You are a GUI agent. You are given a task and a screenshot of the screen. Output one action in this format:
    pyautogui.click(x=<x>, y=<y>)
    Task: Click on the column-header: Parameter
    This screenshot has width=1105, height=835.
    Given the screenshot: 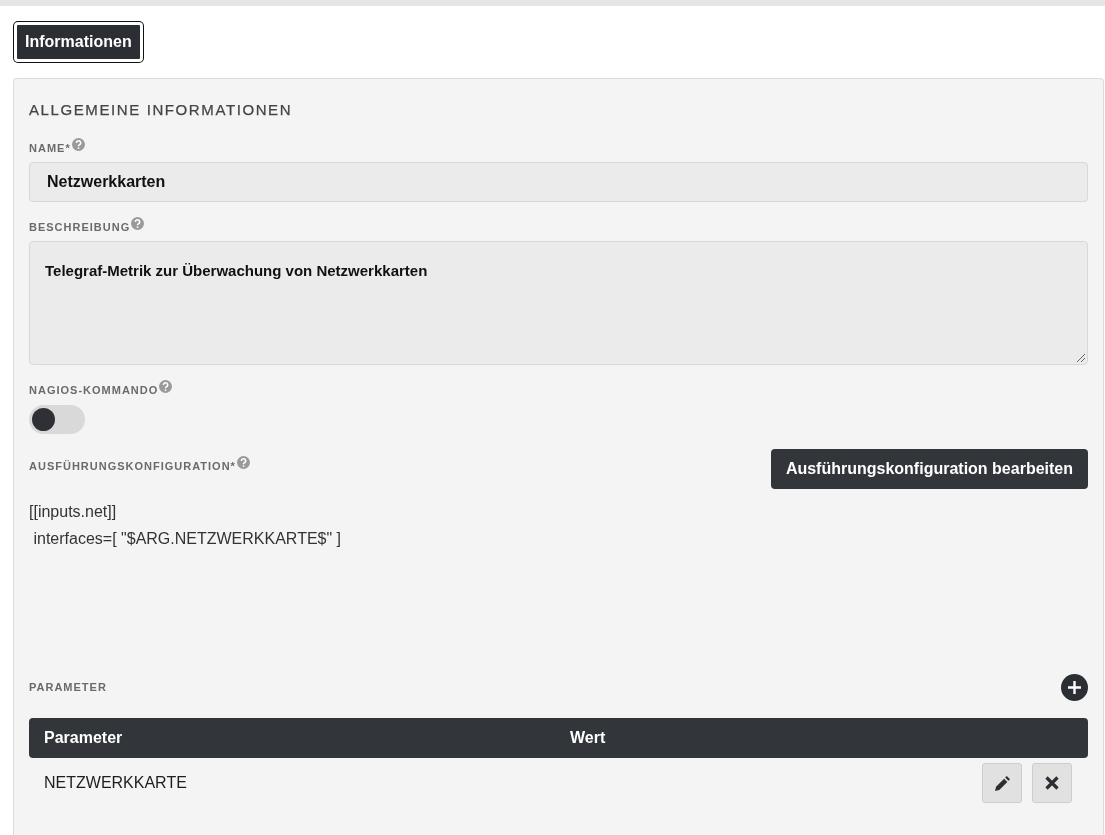 What is the action you would take?
    pyautogui.click(x=83, y=737)
    